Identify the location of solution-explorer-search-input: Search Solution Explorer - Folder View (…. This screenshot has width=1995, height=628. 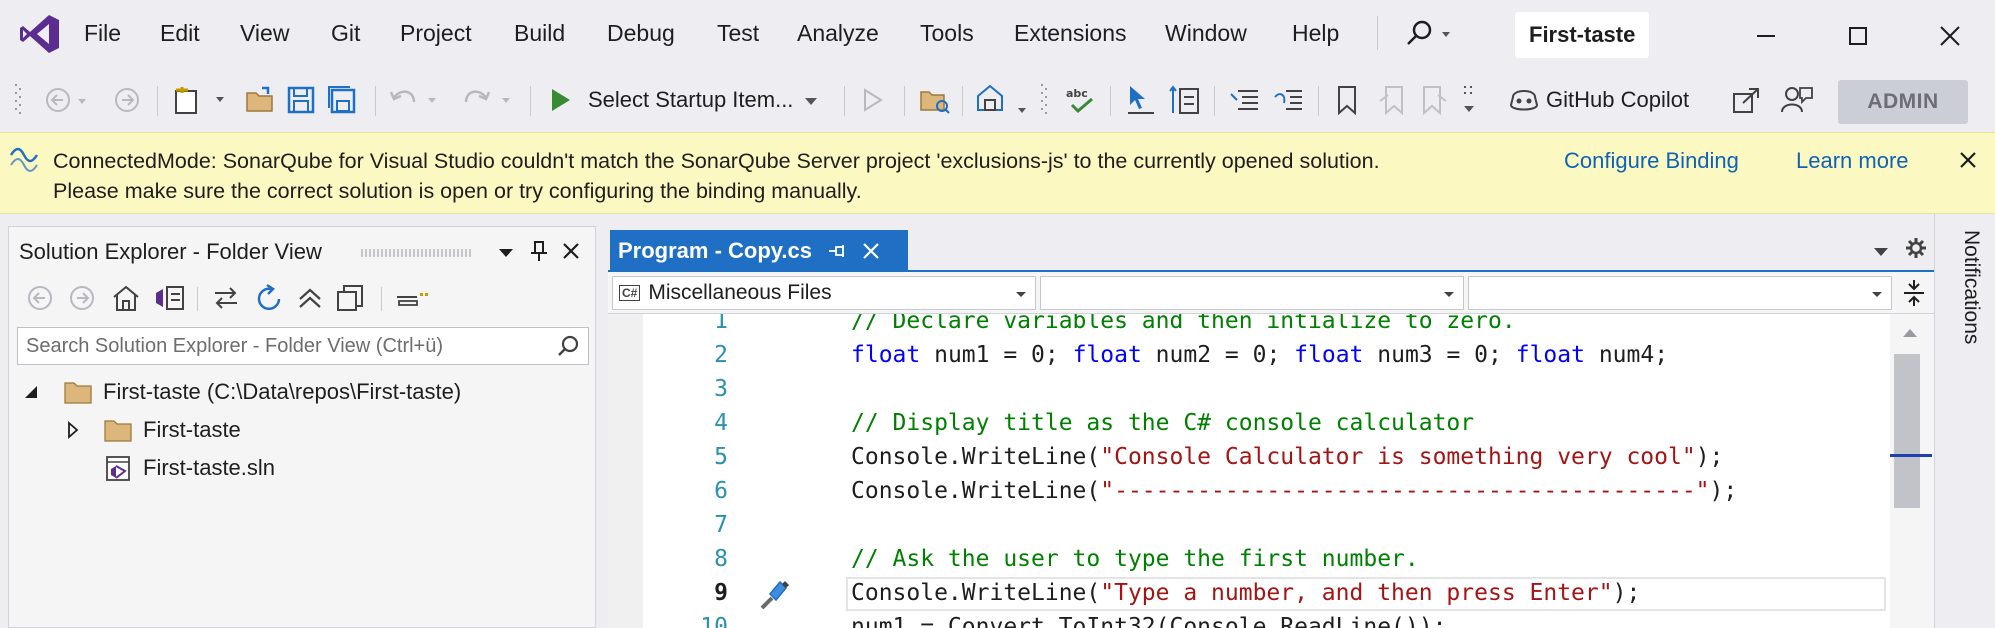
(303, 346).